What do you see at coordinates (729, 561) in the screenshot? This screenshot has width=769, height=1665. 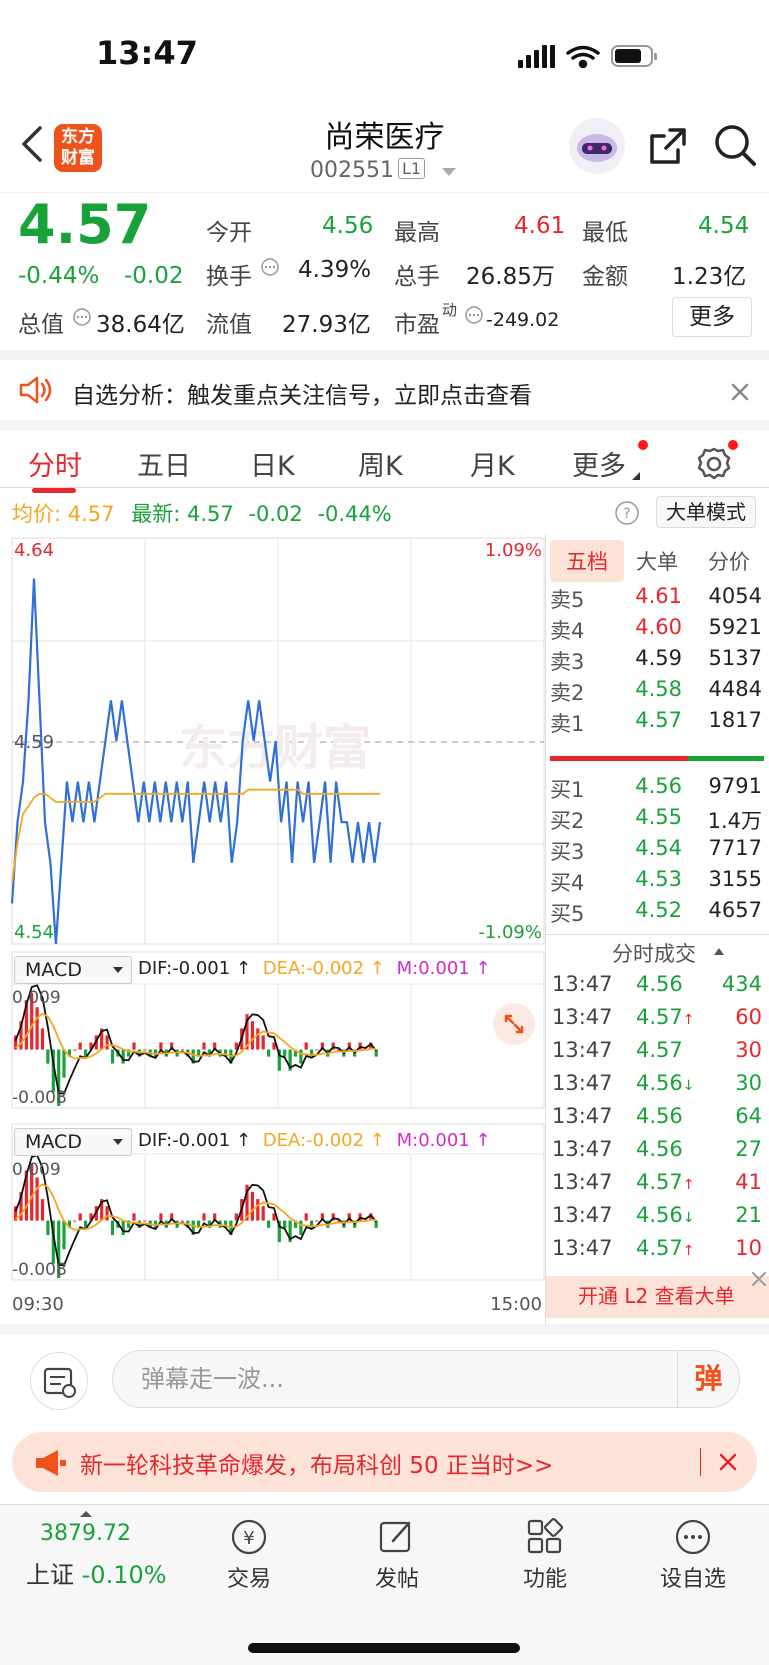 I see `tab-price-dist: 分价` at bounding box center [729, 561].